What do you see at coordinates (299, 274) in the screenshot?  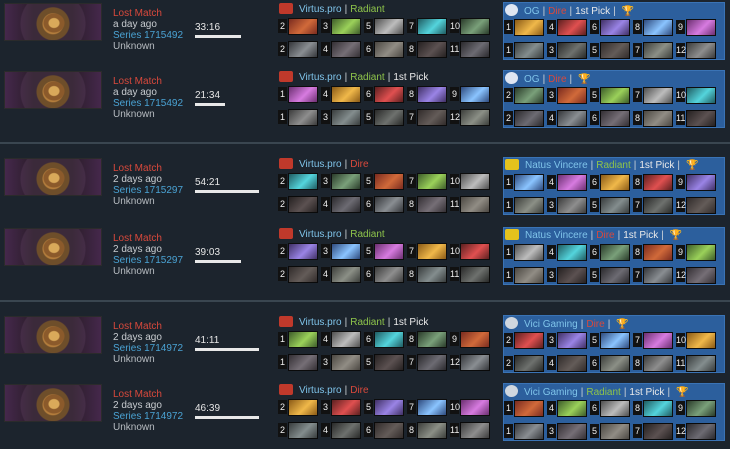 I see `hero-ban: 2` at bounding box center [299, 274].